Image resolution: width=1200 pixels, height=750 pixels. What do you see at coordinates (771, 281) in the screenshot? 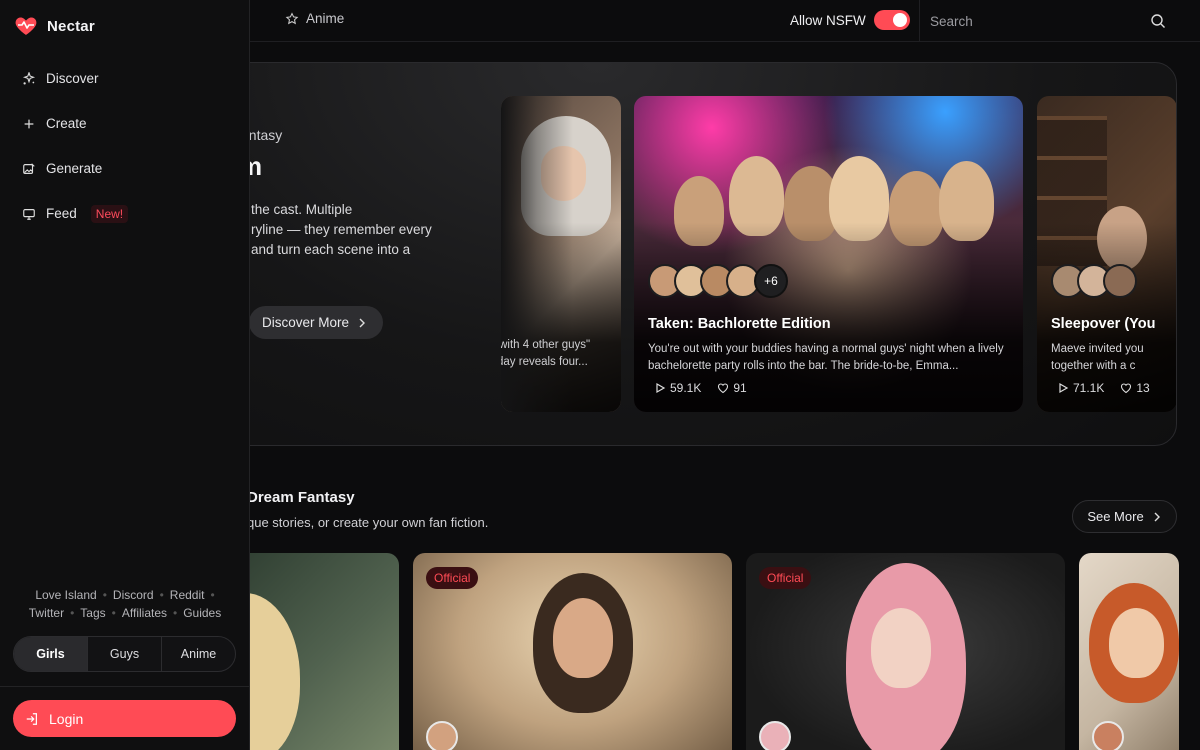
I see `more-avatars-count: +6` at bounding box center [771, 281].